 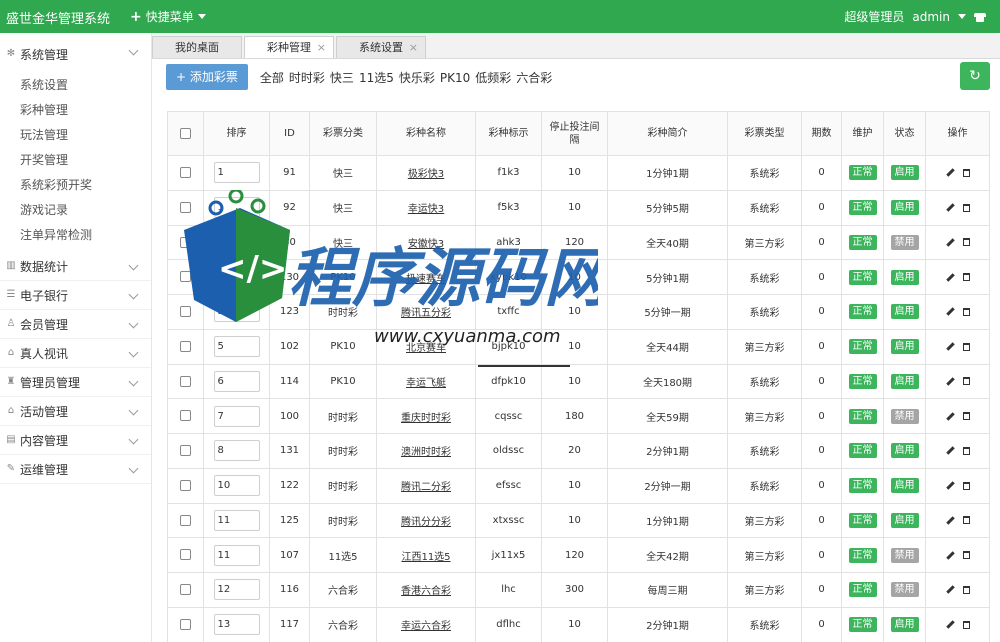 I want to click on filter-link: 全部, so click(x=272, y=78).